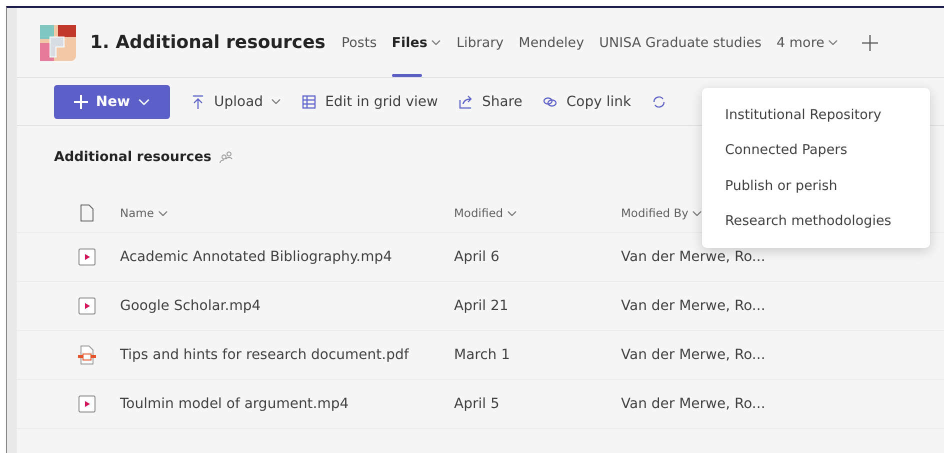 Image resolution: width=944 pixels, height=453 pixels. What do you see at coordinates (477, 257) in the screenshot?
I see `modified-date: April 6` at bounding box center [477, 257].